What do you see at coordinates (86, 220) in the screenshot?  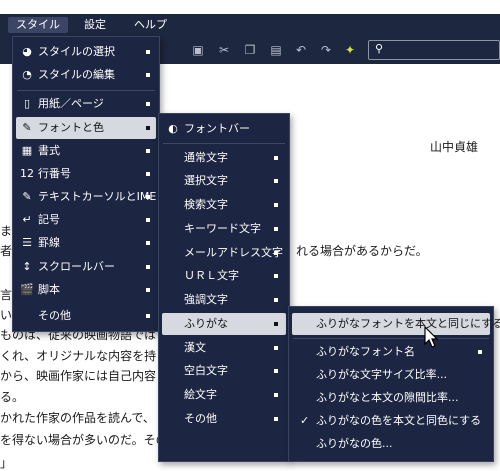 I see `menu-item-symbols: ↵ 記号` at bounding box center [86, 220].